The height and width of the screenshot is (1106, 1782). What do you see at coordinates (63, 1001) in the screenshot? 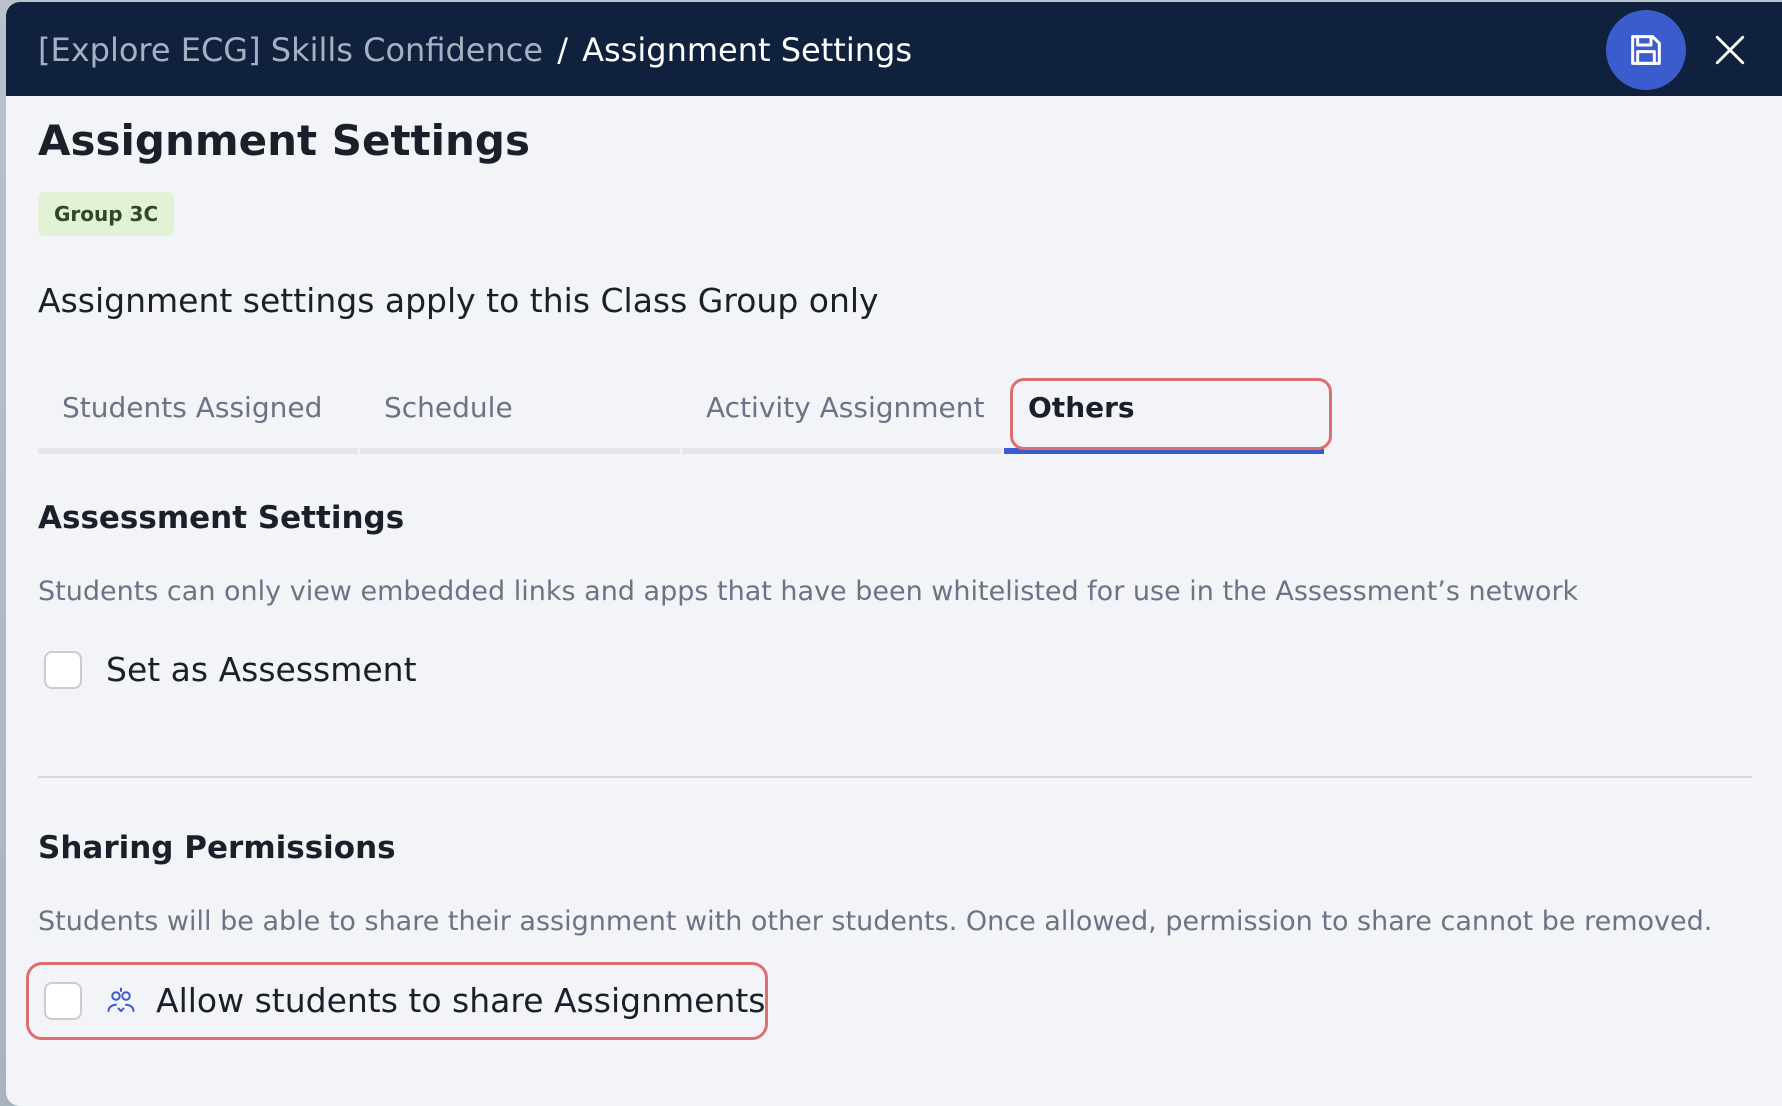
I see `allow-sharing-checkbox` at bounding box center [63, 1001].